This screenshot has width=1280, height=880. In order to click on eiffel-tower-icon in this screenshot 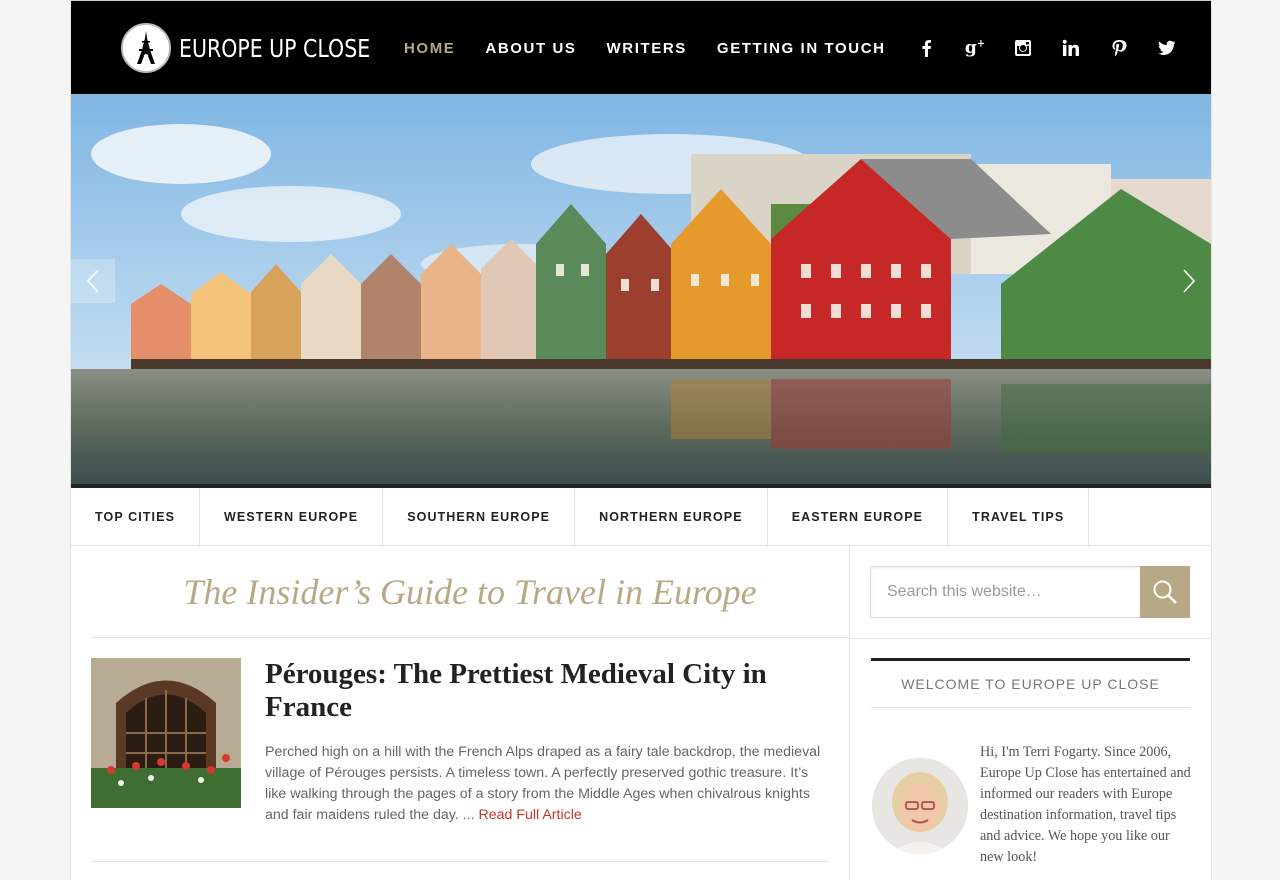, I will do `click(146, 48)`.